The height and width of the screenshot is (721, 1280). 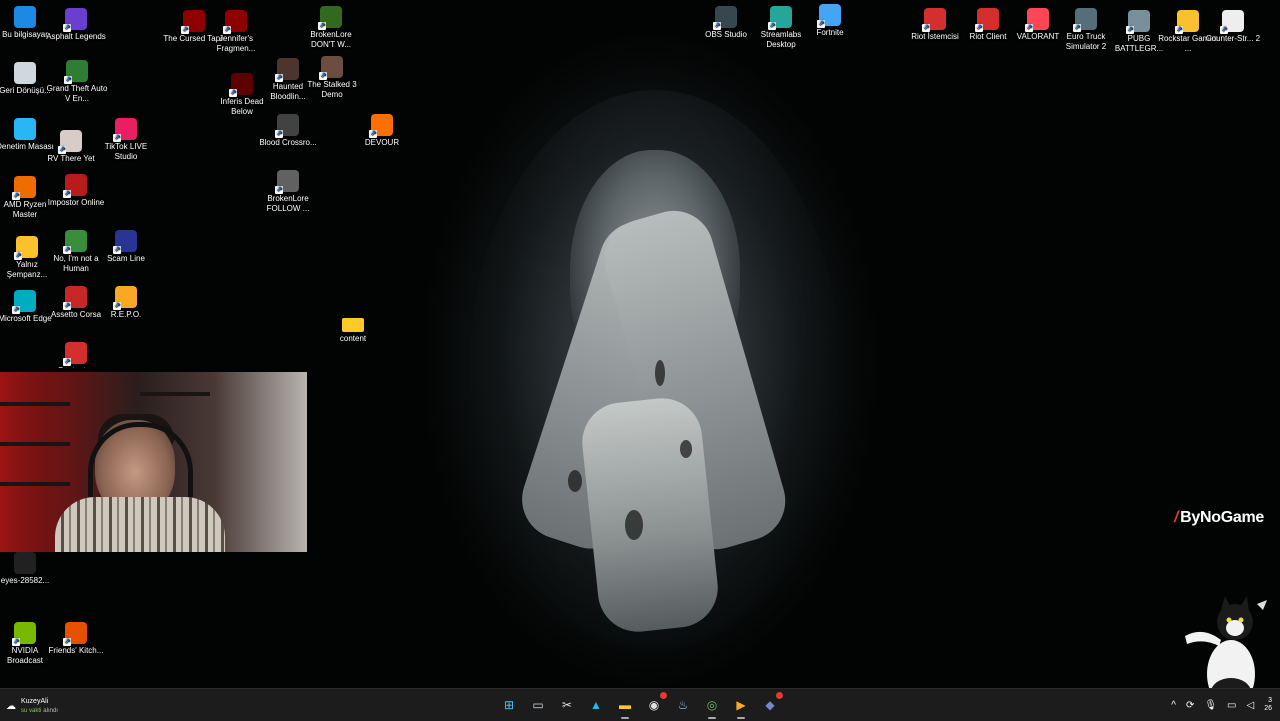 I want to click on desktop-icon: content, so click(x=353, y=329).